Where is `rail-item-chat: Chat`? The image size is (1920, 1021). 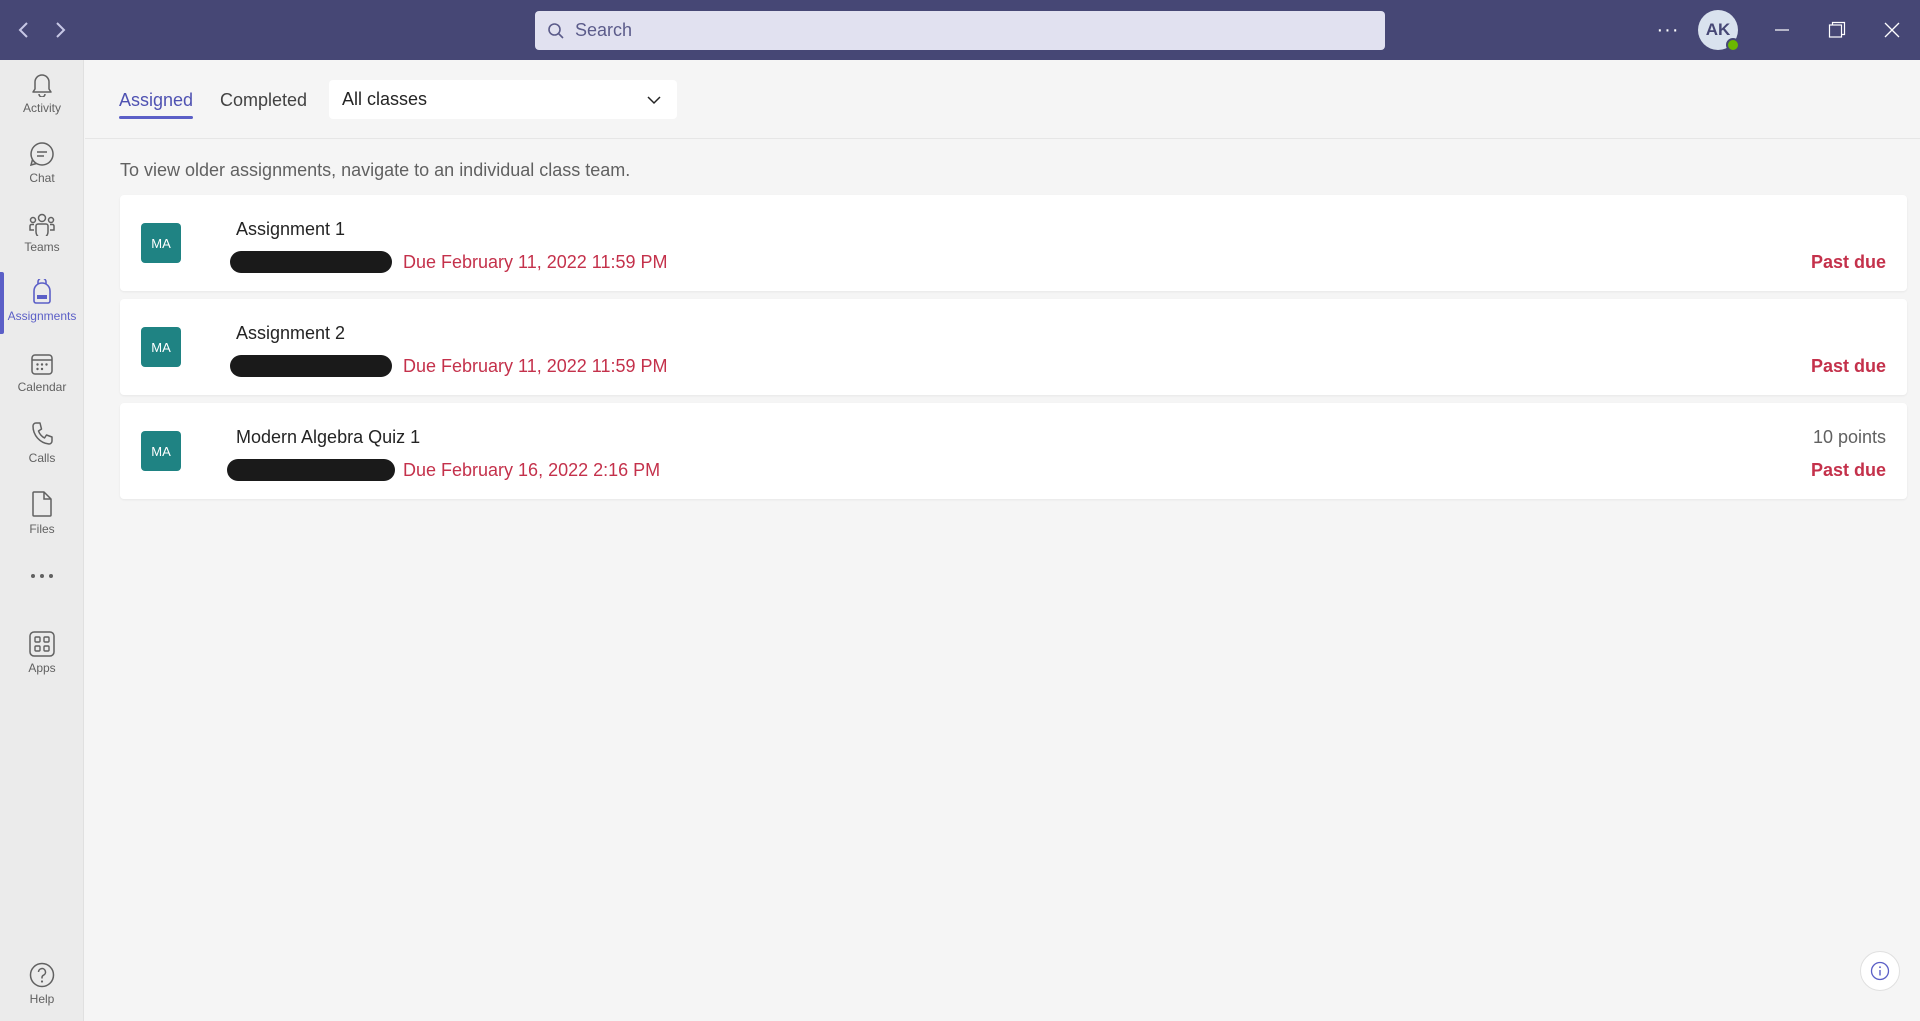
rail-item-chat: Chat is located at coordinates (42, 163).